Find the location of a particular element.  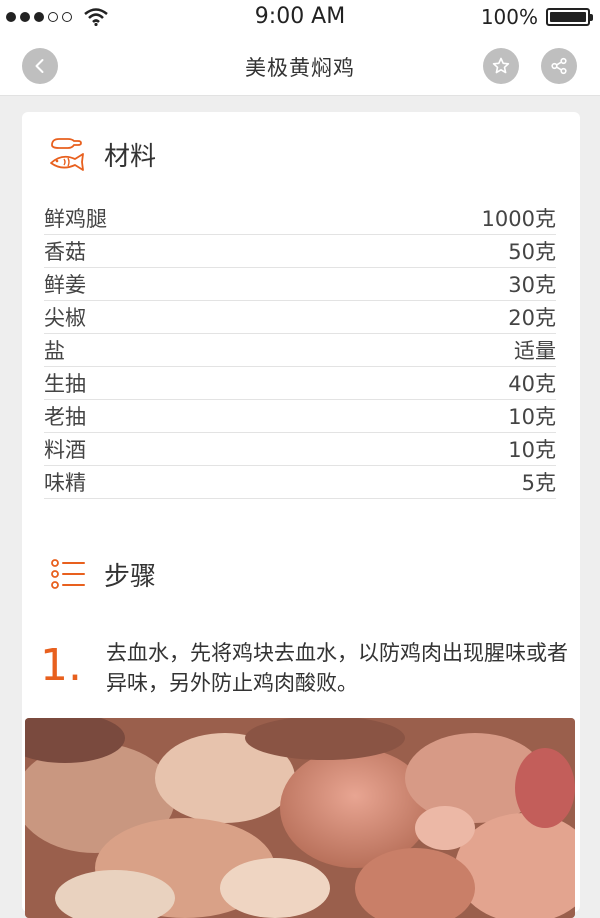

favorite-button is located at coordinates (501, 66).